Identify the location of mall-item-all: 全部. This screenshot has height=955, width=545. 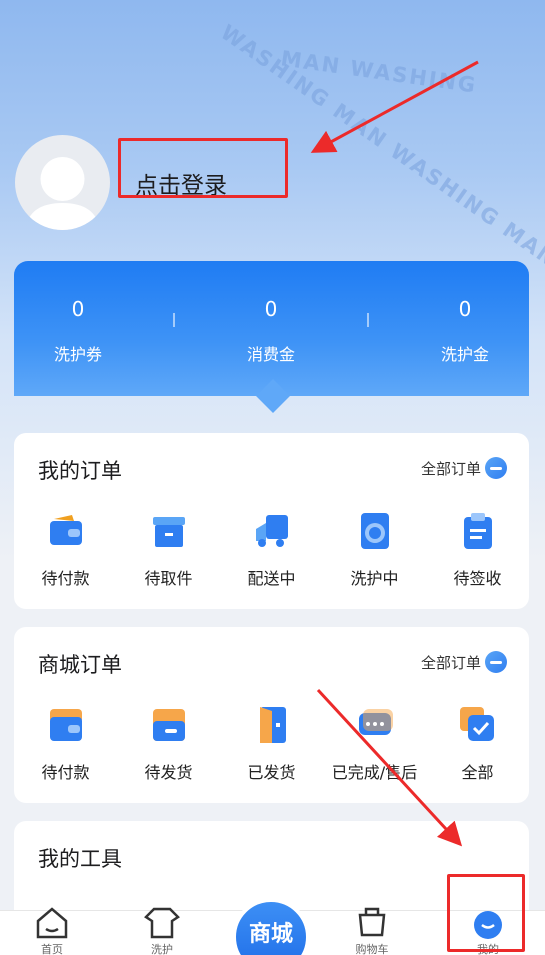
(477, 744).